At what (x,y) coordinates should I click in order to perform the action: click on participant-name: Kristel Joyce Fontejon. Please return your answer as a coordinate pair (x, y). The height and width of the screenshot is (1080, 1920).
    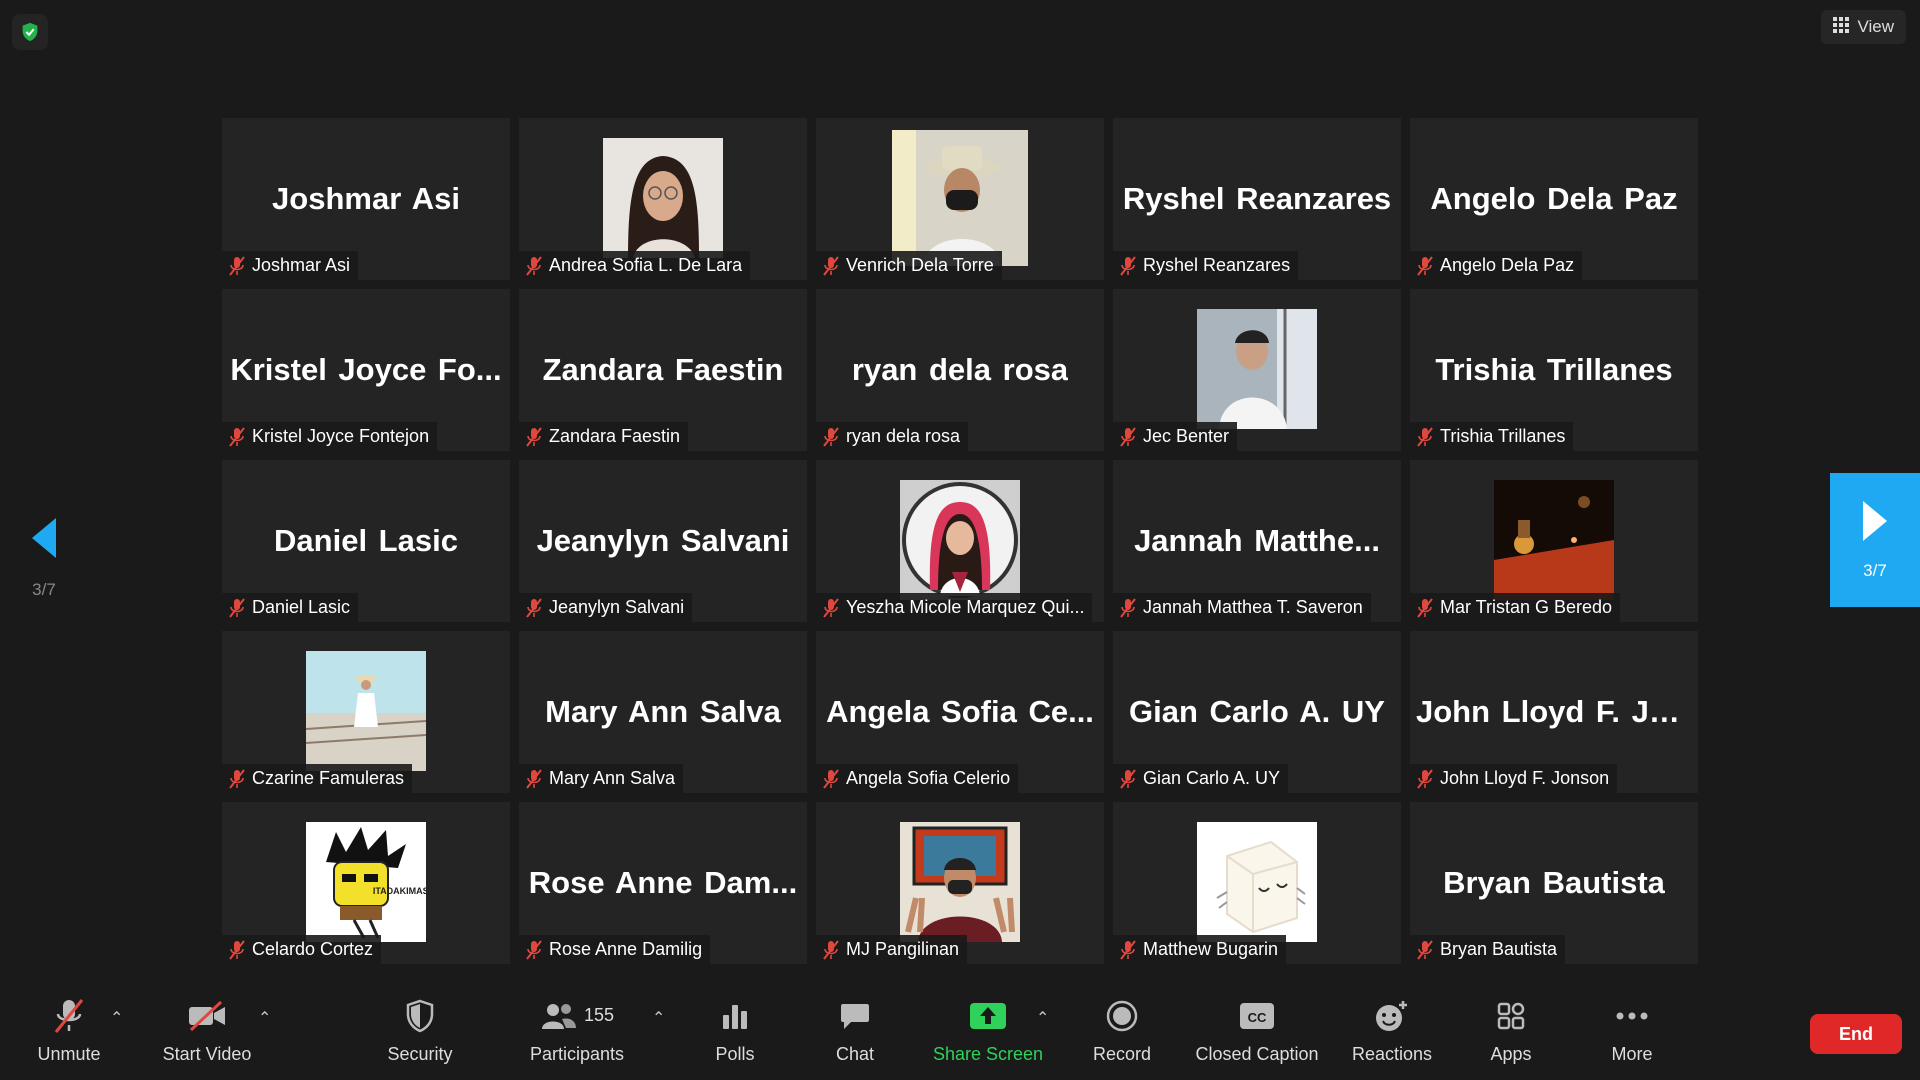
    Looking at the image, I should click on (341, 436).